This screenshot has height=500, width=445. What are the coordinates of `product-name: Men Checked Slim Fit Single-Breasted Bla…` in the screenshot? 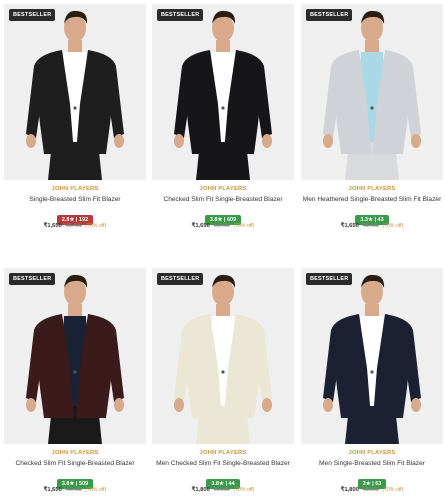 It's located at (223, 463).